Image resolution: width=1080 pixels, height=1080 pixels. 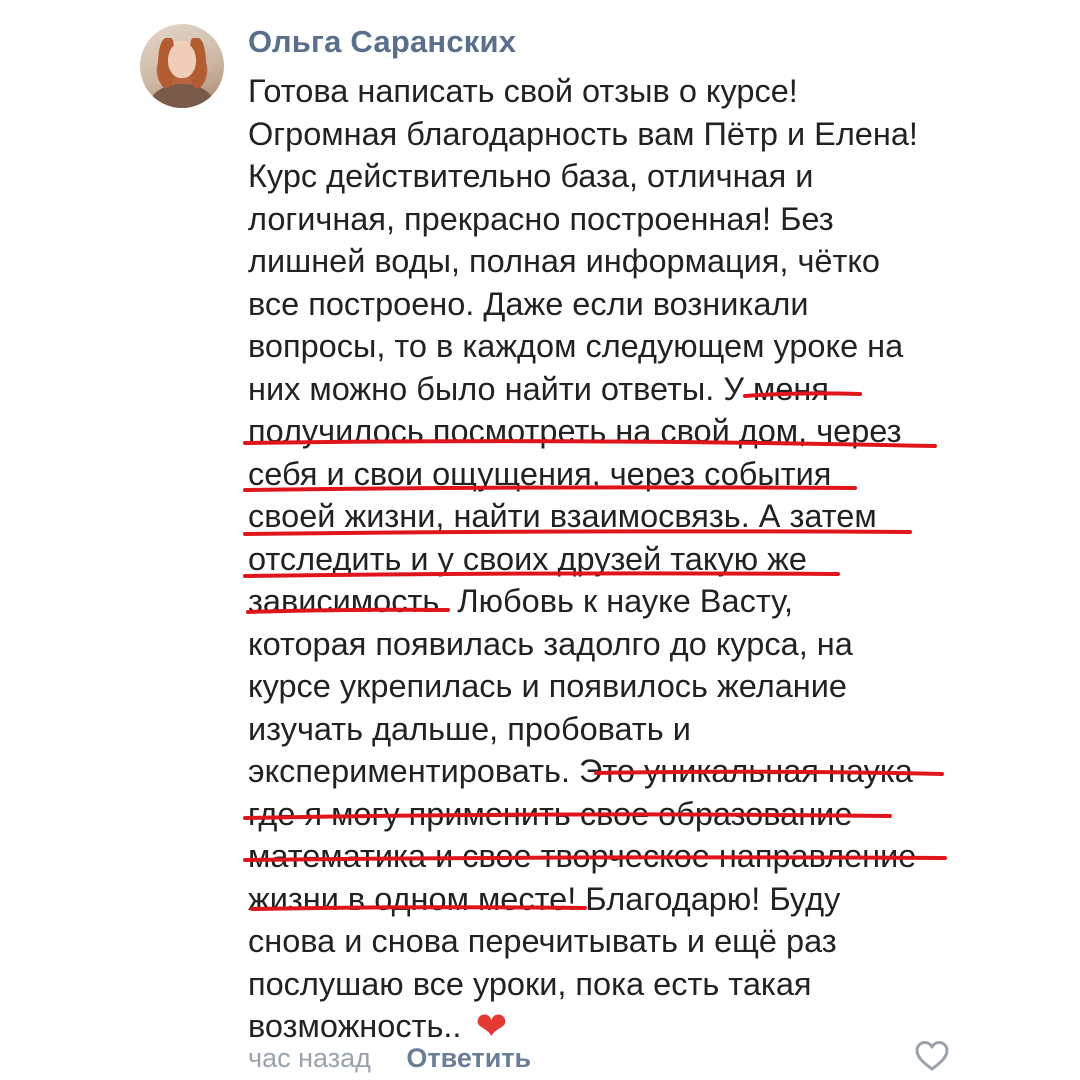 What do you see at coordinates (309, 1058) in the screenshot?
I see `timestamp: час назад` at bounding box center [309, 1058].